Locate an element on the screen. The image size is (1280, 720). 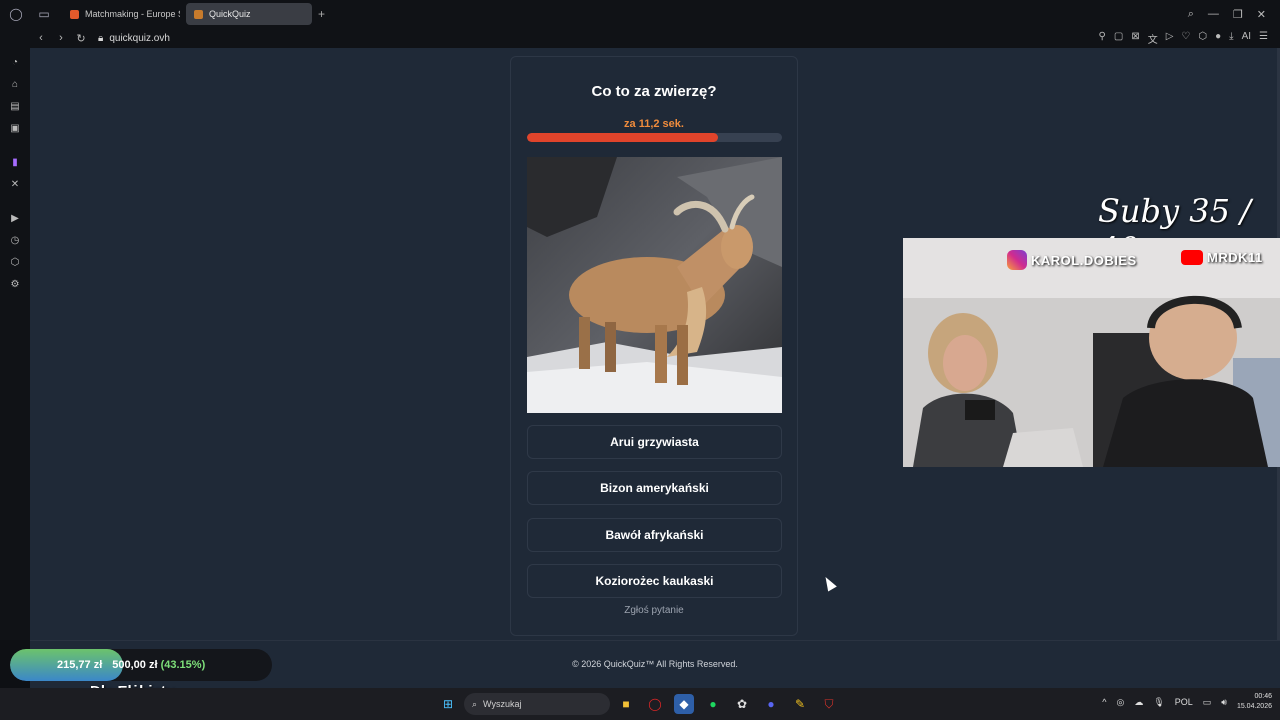
chatgpt-icon: ✿ is located at coordinates (742, 704).